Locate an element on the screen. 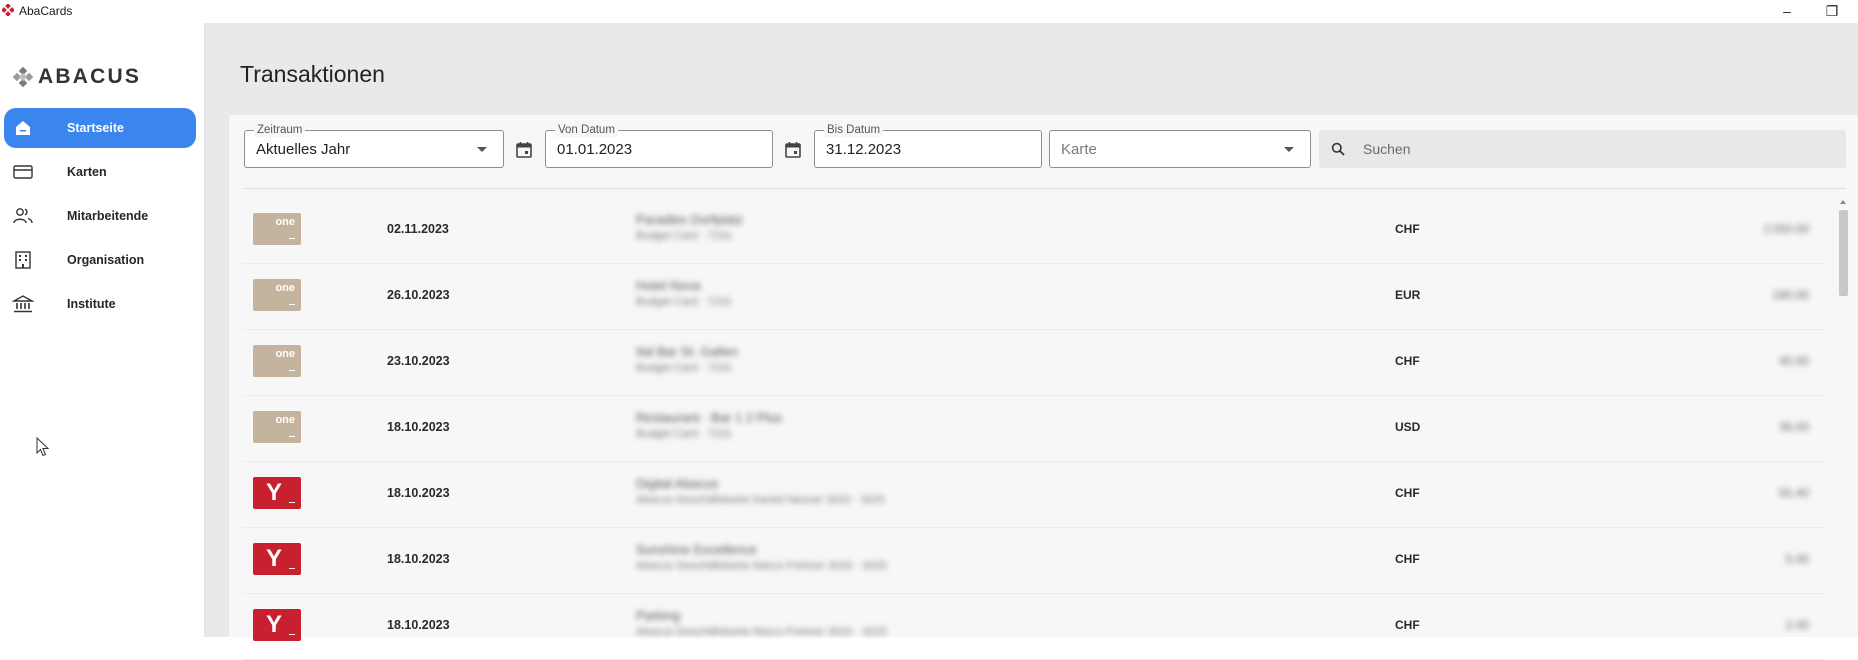 The width and height of the screenshot is (1858, 660). sidebar-item-label: Organisation is located at coordinates (106, 260).